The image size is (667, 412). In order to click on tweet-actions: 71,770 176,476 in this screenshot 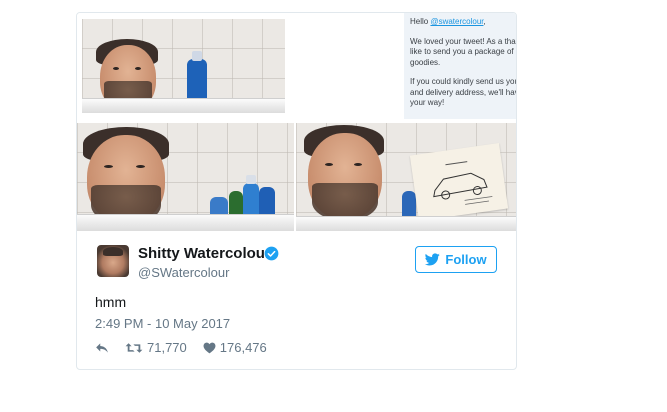, I will do `click(181, 347)`.